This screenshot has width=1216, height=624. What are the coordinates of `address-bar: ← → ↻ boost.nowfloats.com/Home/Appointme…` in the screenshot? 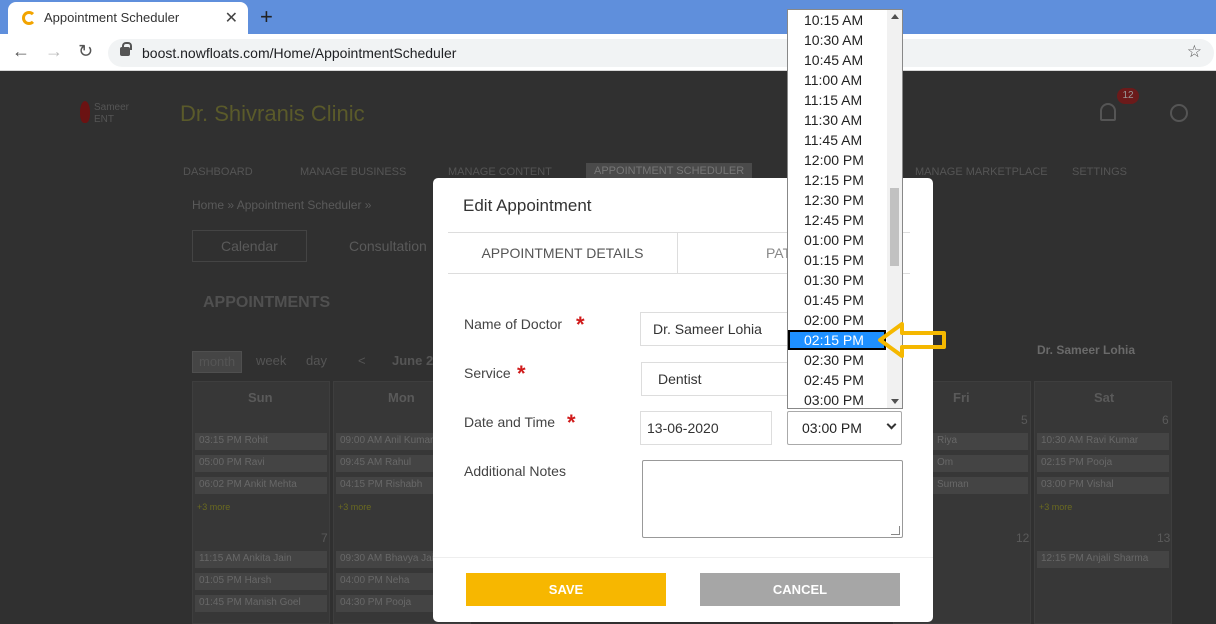 It's located at (608, 52).